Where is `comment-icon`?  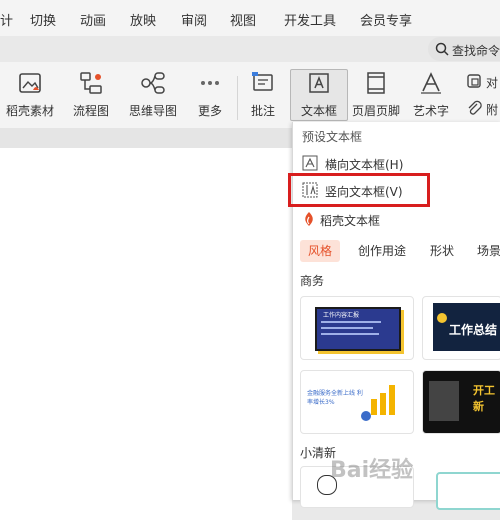 comment-icon is located at coordinates (262, 81).